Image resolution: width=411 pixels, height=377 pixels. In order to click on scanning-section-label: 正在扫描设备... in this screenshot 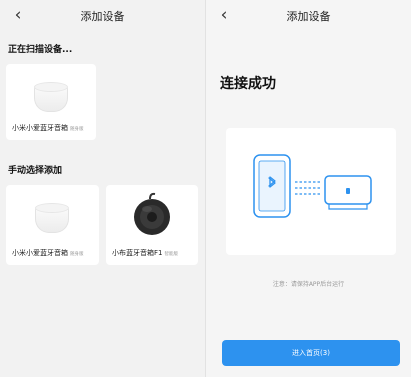, I will do `click(40, 50)`.